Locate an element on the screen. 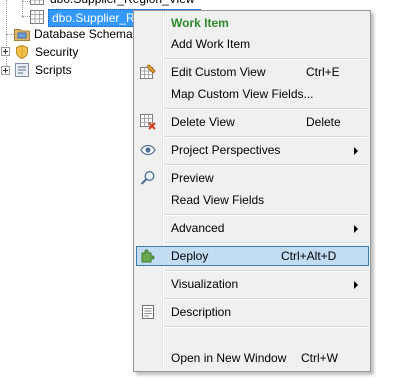  tree-item-label: Security is located at coordinates (57, 52).